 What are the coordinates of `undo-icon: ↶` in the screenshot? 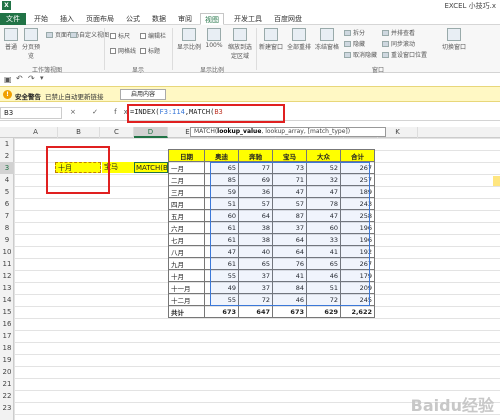 It's located at (19, 78).